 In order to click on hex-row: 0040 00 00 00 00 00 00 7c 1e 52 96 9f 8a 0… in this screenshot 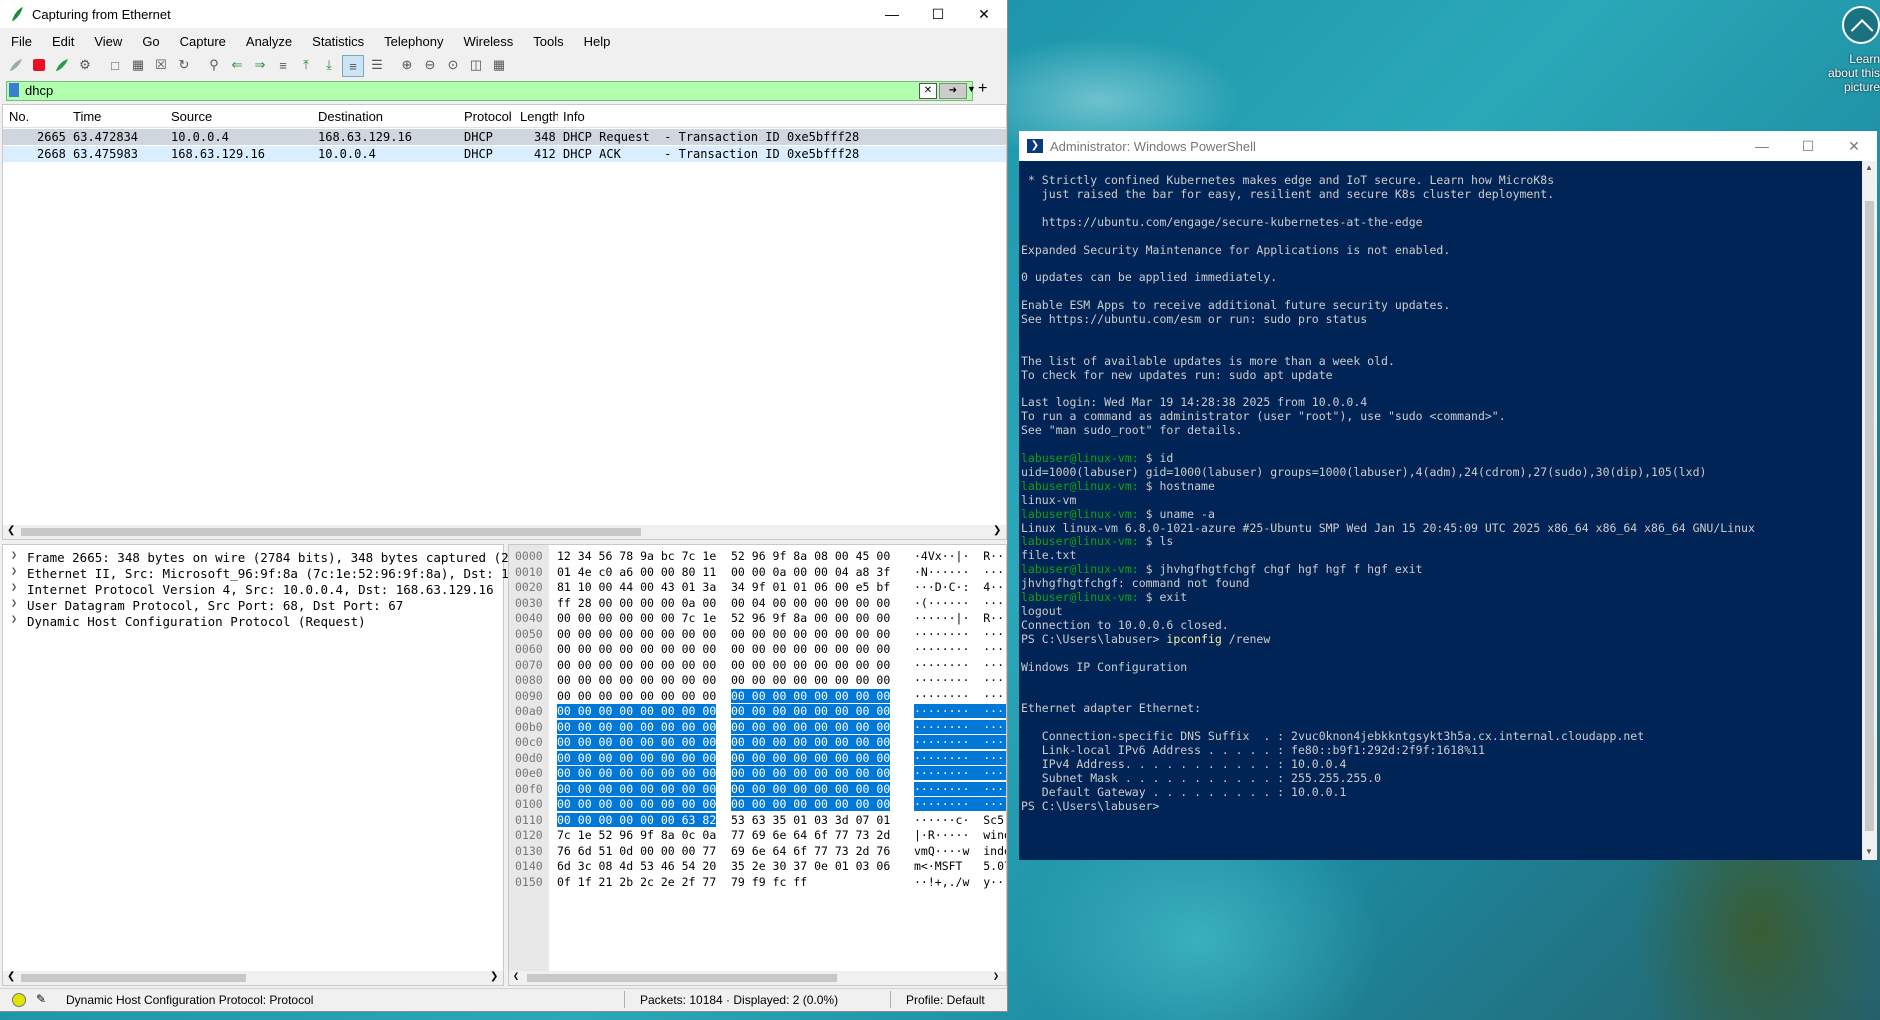, I will do `click(757, 618)`.